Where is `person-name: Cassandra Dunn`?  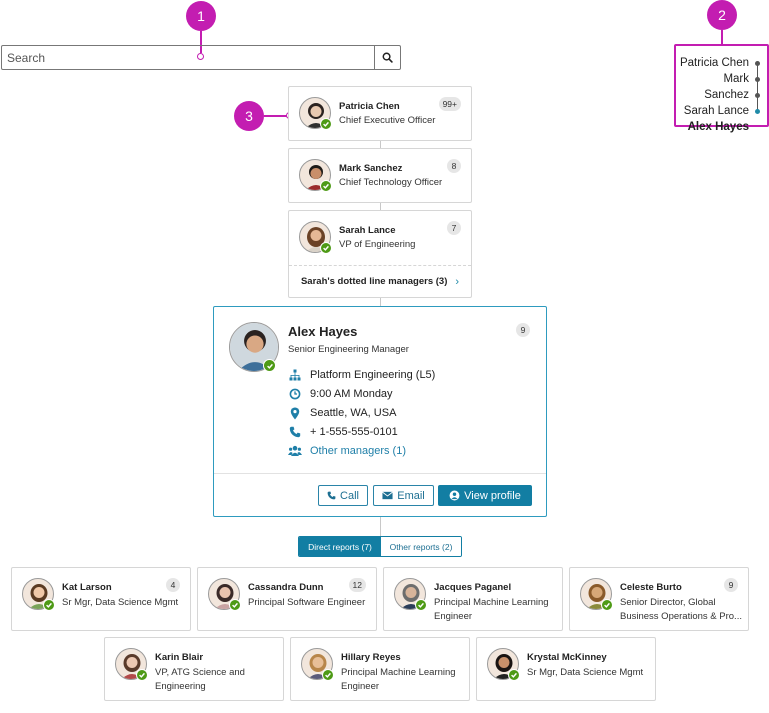 person-name: Cassandra Dunn is located at coordinates (286, 587).